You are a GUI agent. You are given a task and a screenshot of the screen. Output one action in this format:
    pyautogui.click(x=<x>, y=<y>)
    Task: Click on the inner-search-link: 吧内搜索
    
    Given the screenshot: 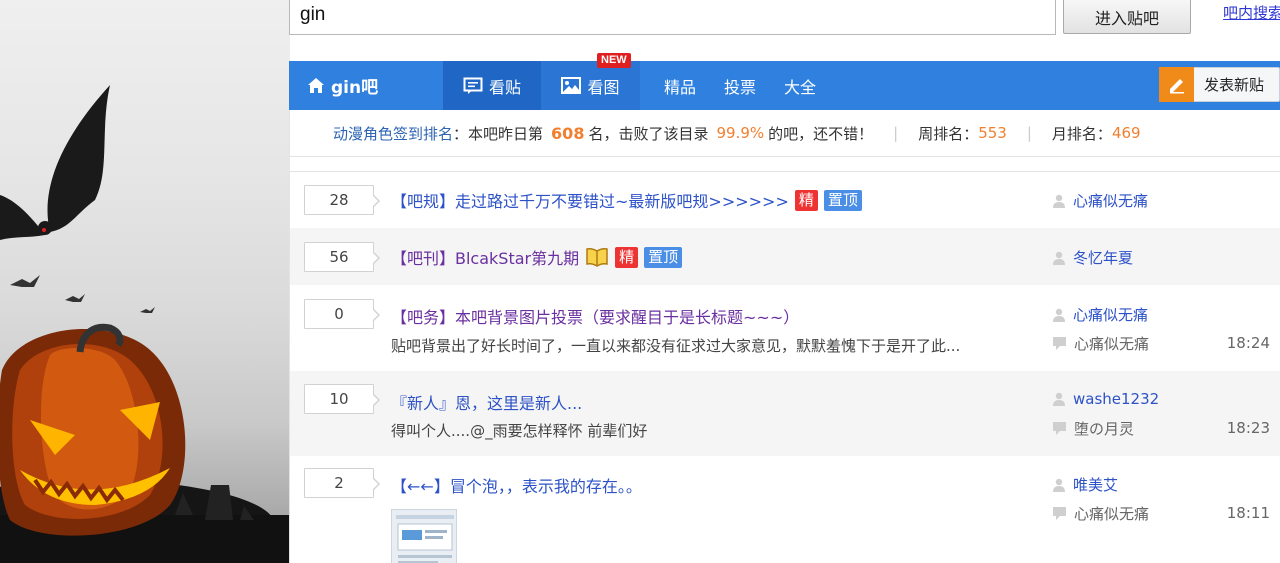 What is the action you would take?
    pyautogui.click(x=1251, y=12)
    